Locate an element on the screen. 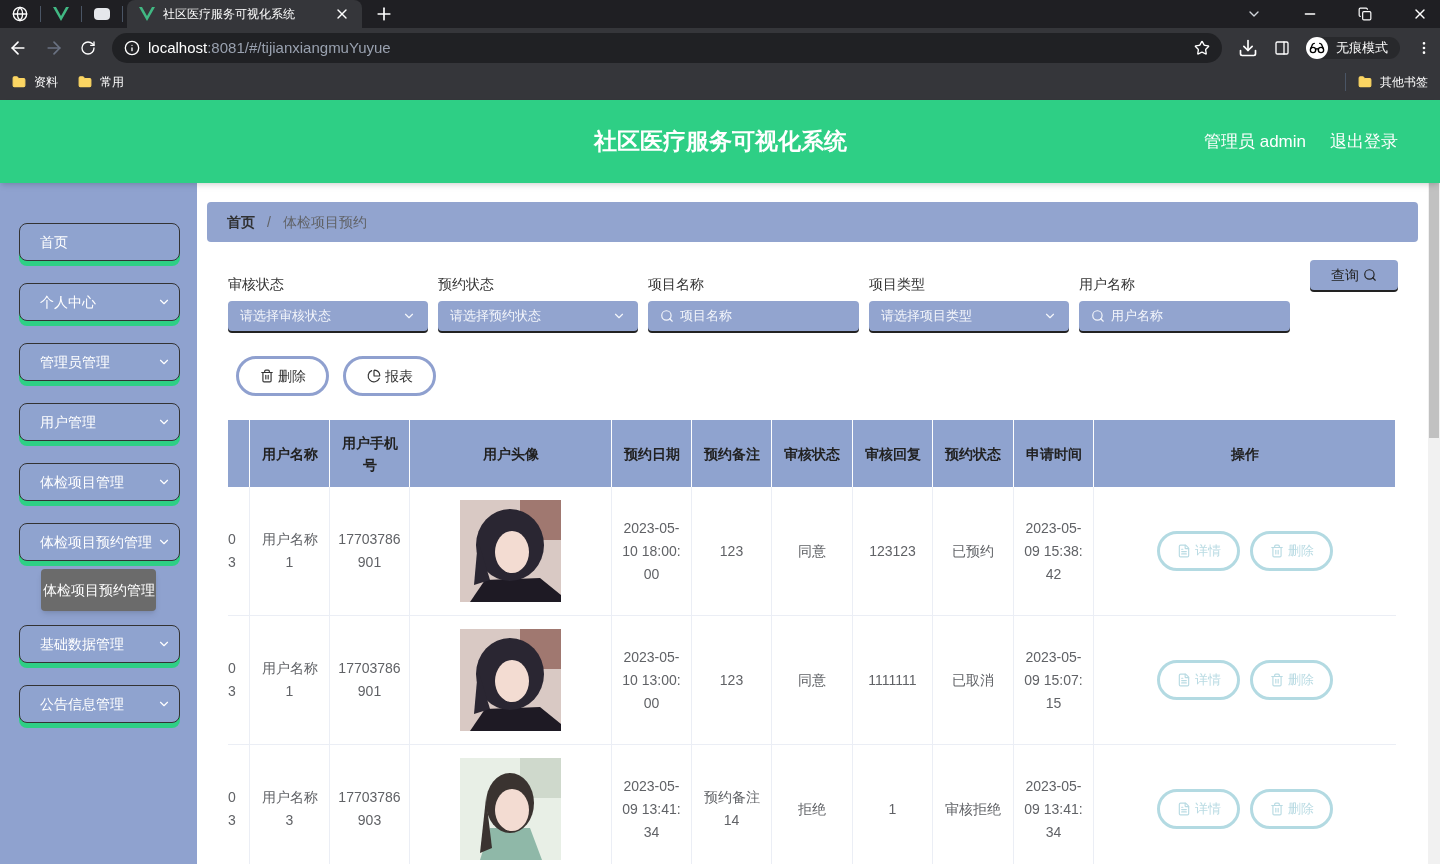 This screenshot has height=864, width=1440. table-cell: 2023-05-09 15:07:15 is located at coordinates (1054, 680).